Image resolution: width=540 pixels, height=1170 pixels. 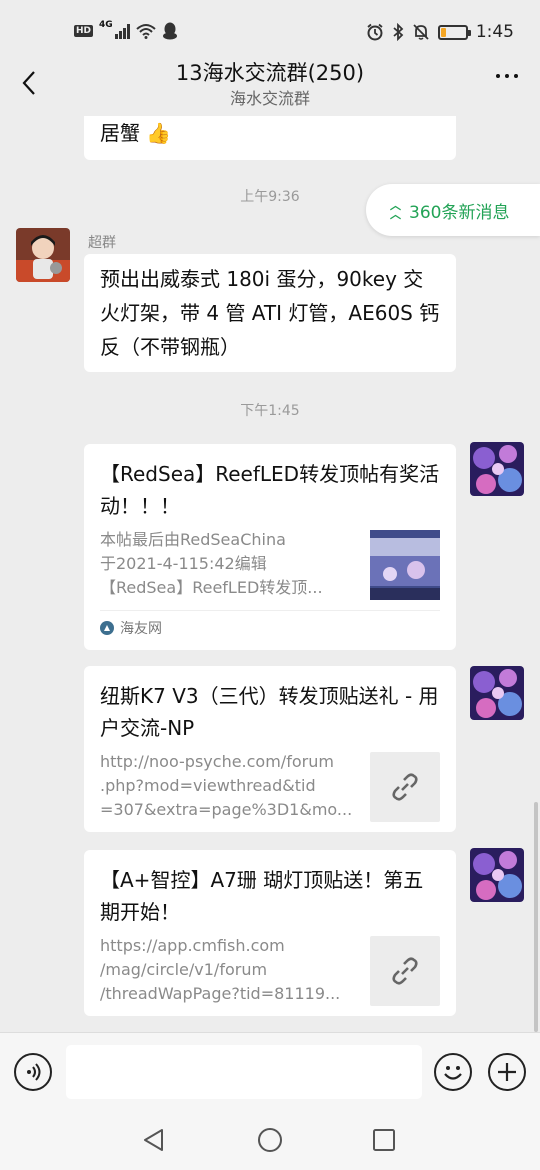 I want to click on nav-home-circle-icon, so click(x=270, y=1140).